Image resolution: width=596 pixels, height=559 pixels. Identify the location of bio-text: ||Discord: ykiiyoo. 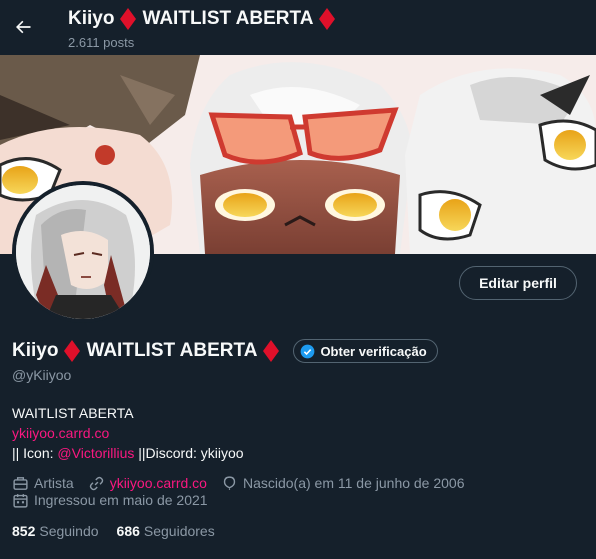
(189, 453).